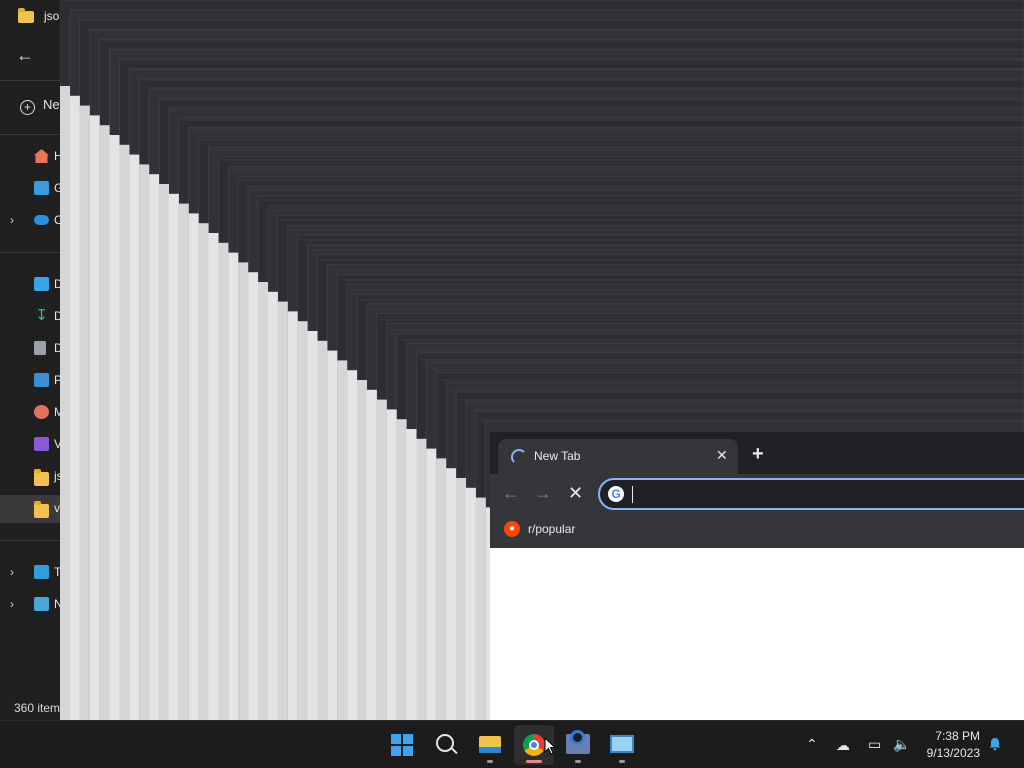 The height and width of the screenshot is (768, 1024). I want to click on chevron-up-icon: ⌃, so click(812, 744).